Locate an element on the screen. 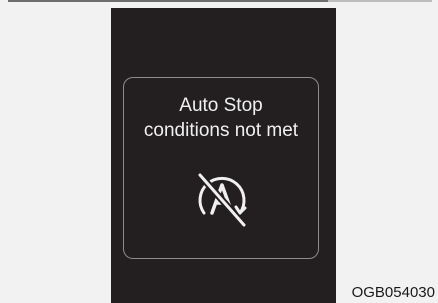  message-line-1: Auto Stop is located at coordinates (221, 105).